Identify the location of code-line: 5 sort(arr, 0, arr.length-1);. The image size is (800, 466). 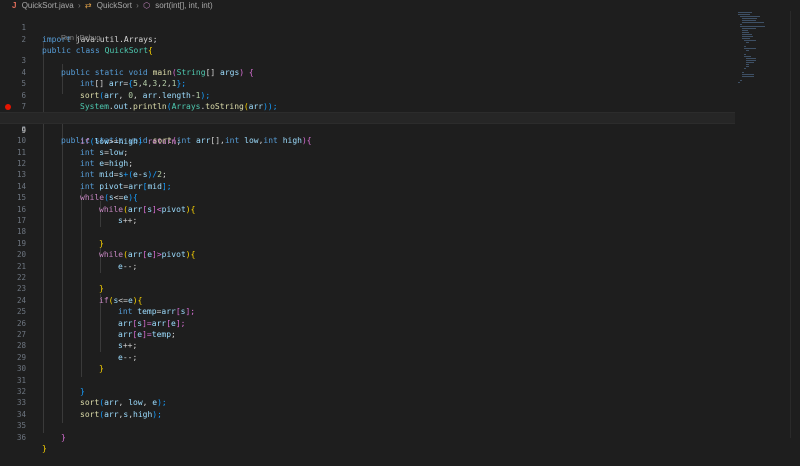
(367, 83).